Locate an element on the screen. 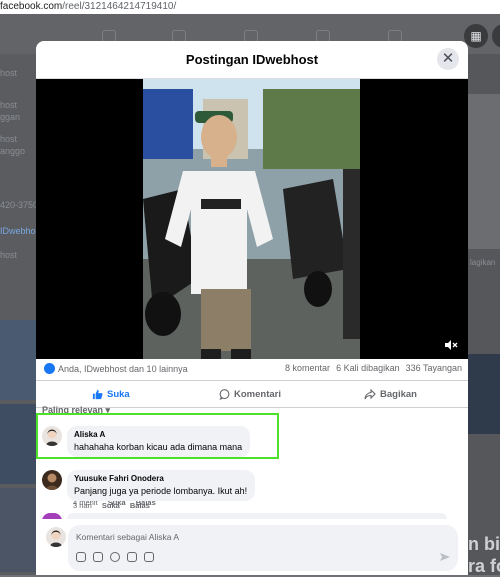 Image resolution: width=500 pixels, height=577 pixels. comment-like-link: Suka is located at coordinates (111, 505).